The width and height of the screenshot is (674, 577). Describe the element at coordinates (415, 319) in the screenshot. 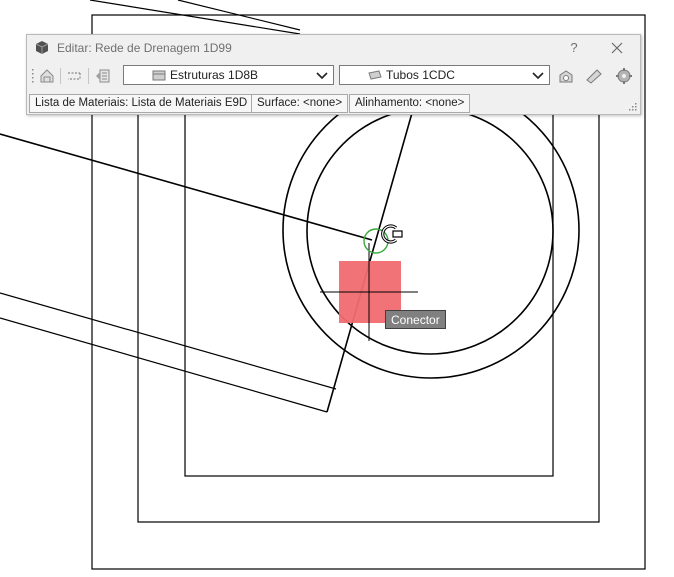

I see `connector-tooltip: Conector` at that location.